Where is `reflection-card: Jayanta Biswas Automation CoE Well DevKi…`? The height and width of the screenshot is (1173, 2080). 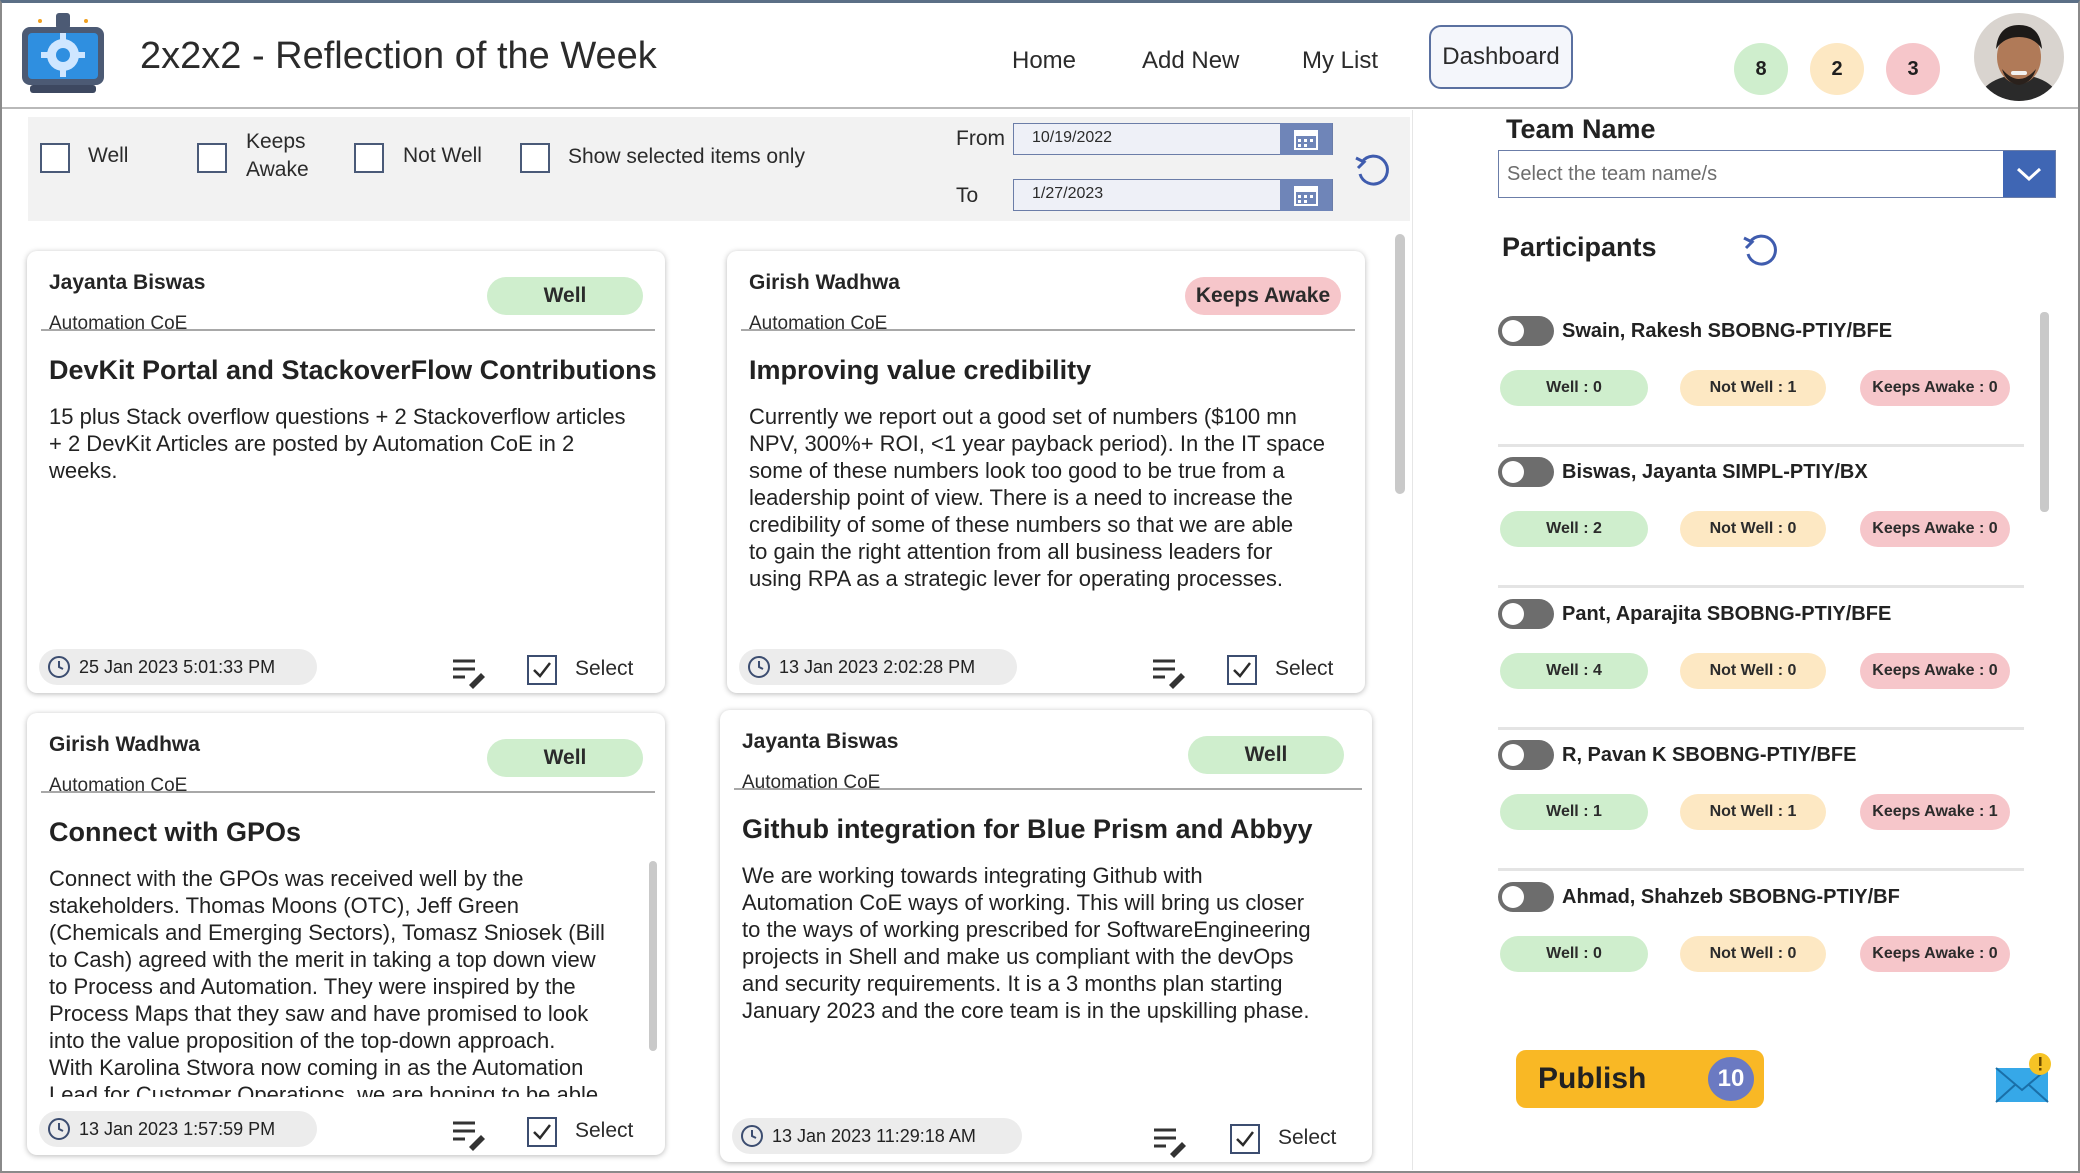 reflection-card: Jayanta Biswas Automation CoE Well DevKi… is located at coordinates (346, 472).